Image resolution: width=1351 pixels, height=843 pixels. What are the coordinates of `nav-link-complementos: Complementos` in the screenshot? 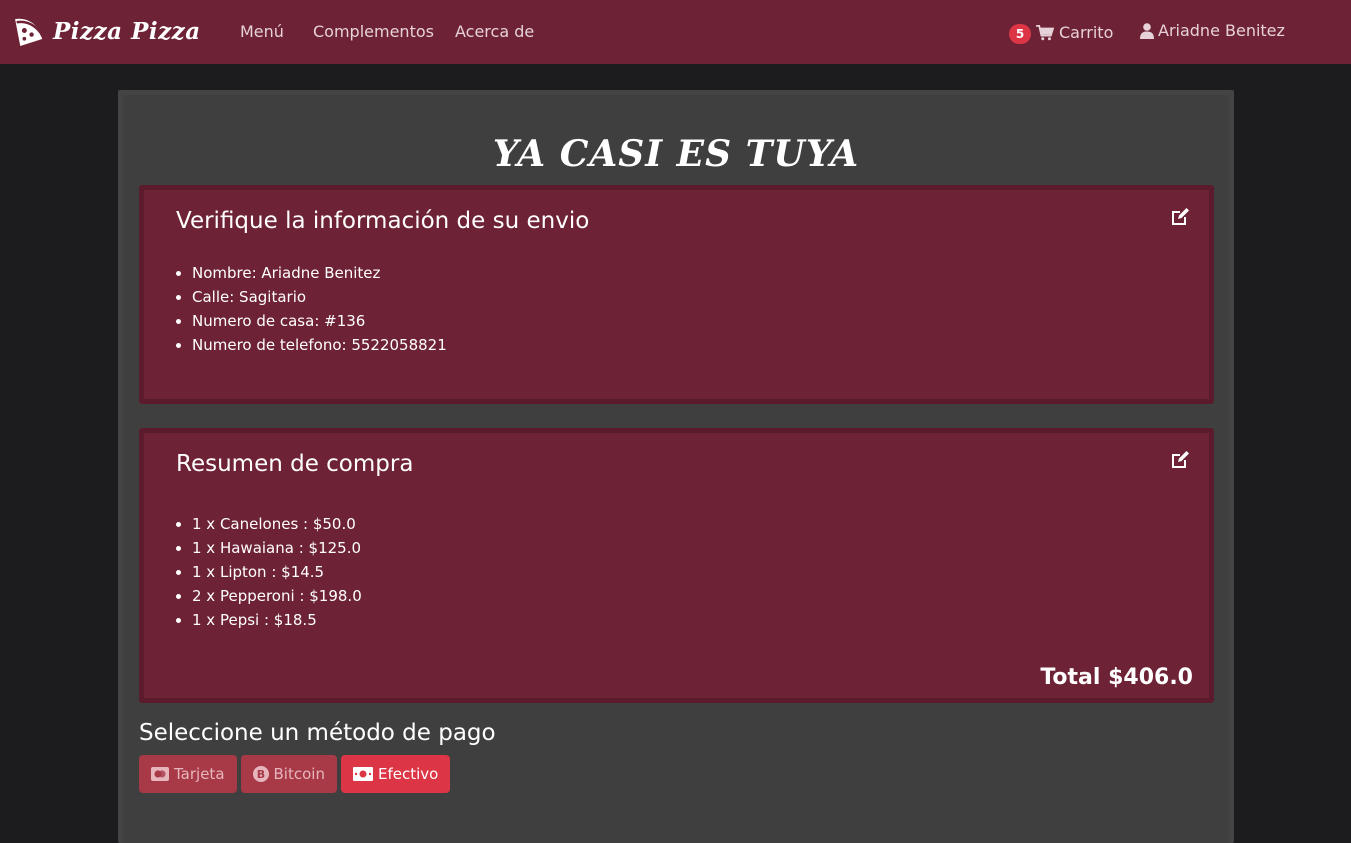 It's located at (373, 31).